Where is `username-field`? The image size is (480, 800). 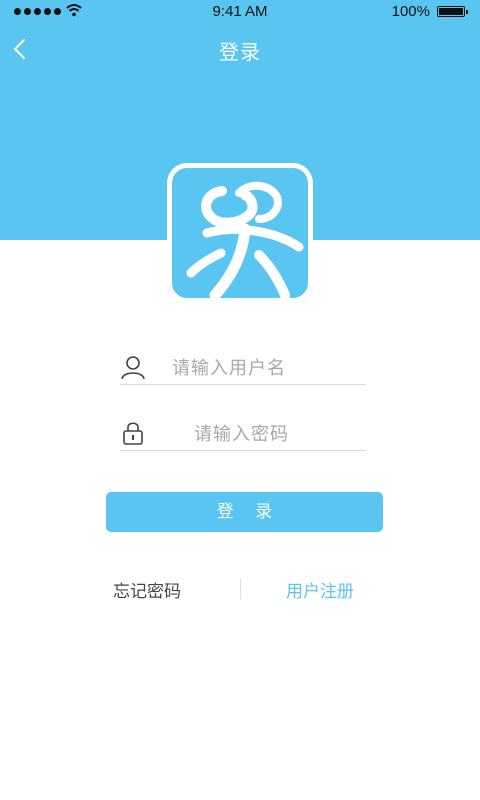 username-field is located at coordinates (245, 368).